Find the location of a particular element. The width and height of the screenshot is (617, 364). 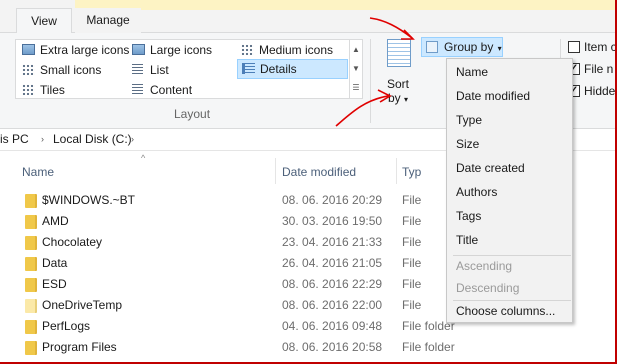

layout-extra-large-icons: Extra large icons is located at coordinates (74, 50).